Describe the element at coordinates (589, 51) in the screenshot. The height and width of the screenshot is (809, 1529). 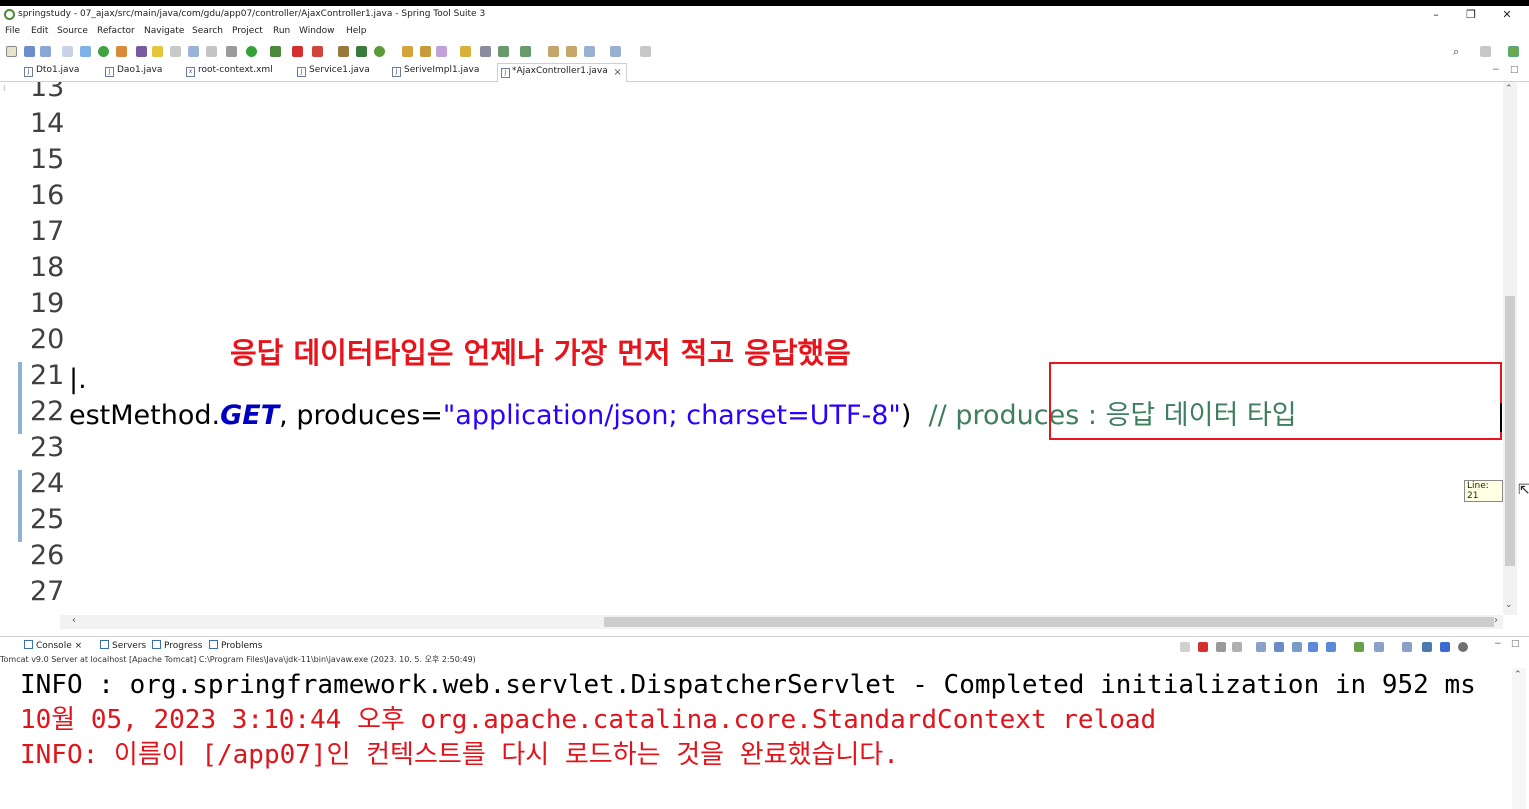
I see `back-icon` at that location.